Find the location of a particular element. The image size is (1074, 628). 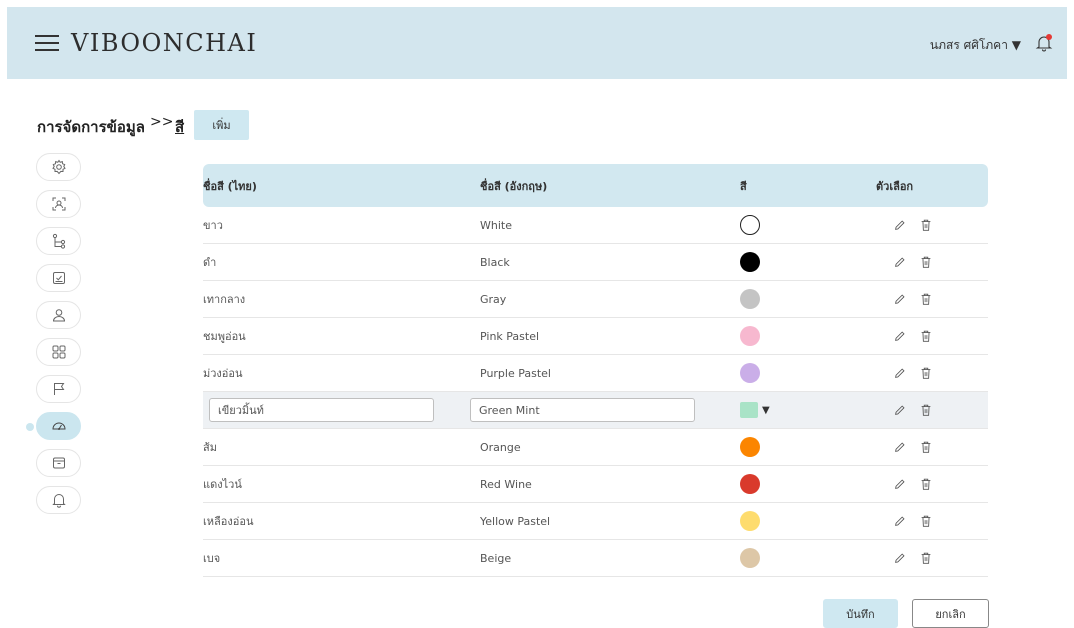

sidebar-item-face-scan is located at coordinates (58, 204).